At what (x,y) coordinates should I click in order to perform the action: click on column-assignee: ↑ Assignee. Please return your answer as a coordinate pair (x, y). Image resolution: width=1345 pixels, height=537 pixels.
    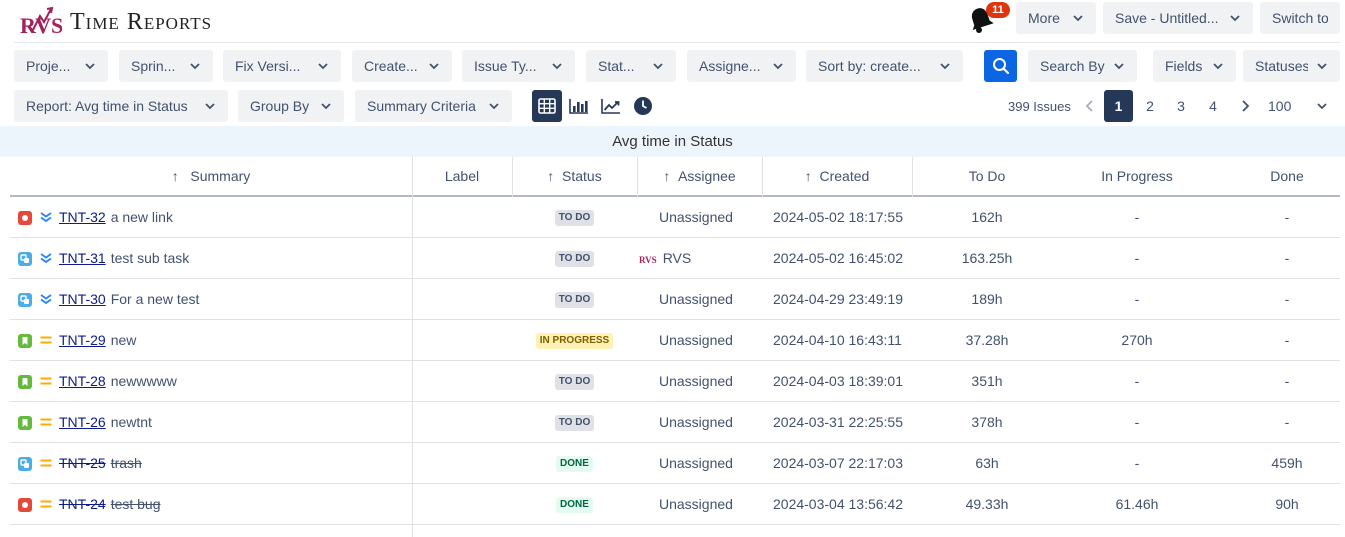
    Looking at the image, I should click on (699, 176).